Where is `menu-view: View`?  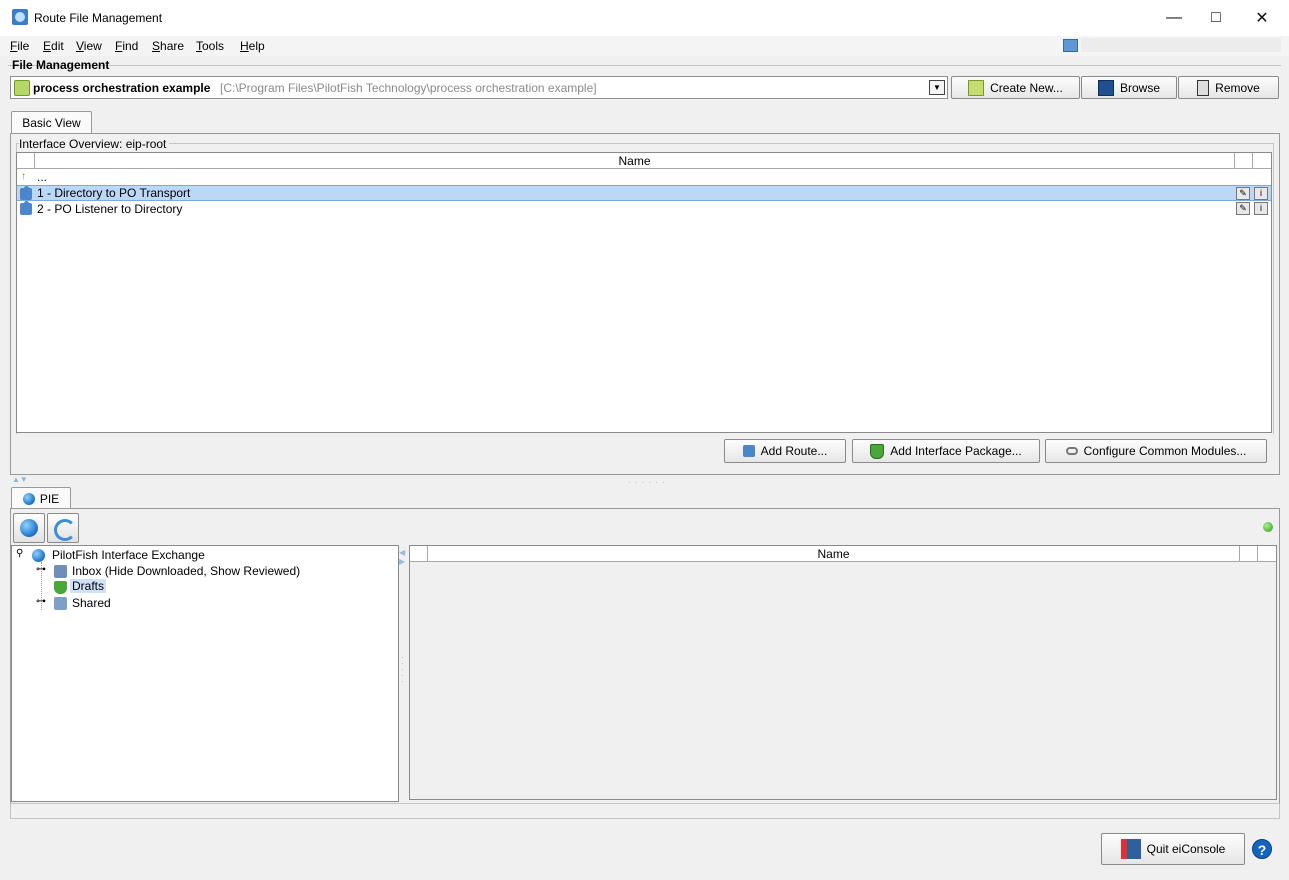
menu-view: View is located at coordinates (89, 46).